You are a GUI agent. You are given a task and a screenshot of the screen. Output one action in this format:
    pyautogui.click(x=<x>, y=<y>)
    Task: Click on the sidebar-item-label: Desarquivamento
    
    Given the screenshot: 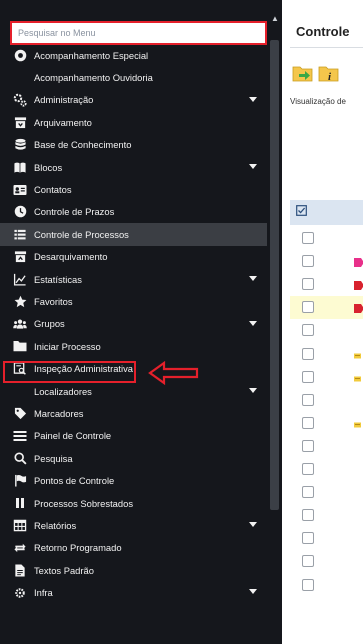 What is the action you would take?
    pyautogui.click(x=71, y=257)
    